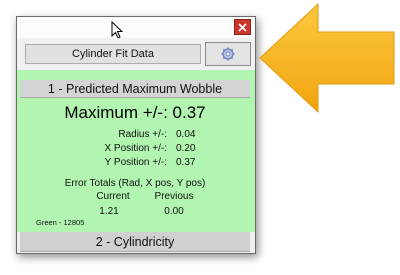 The height and width of the screenshot is (275, 400). What do you see at coordinates (327, 58) in the screenshot?
I see `pointer-arrow-icon` at bounding box center [327, 58].